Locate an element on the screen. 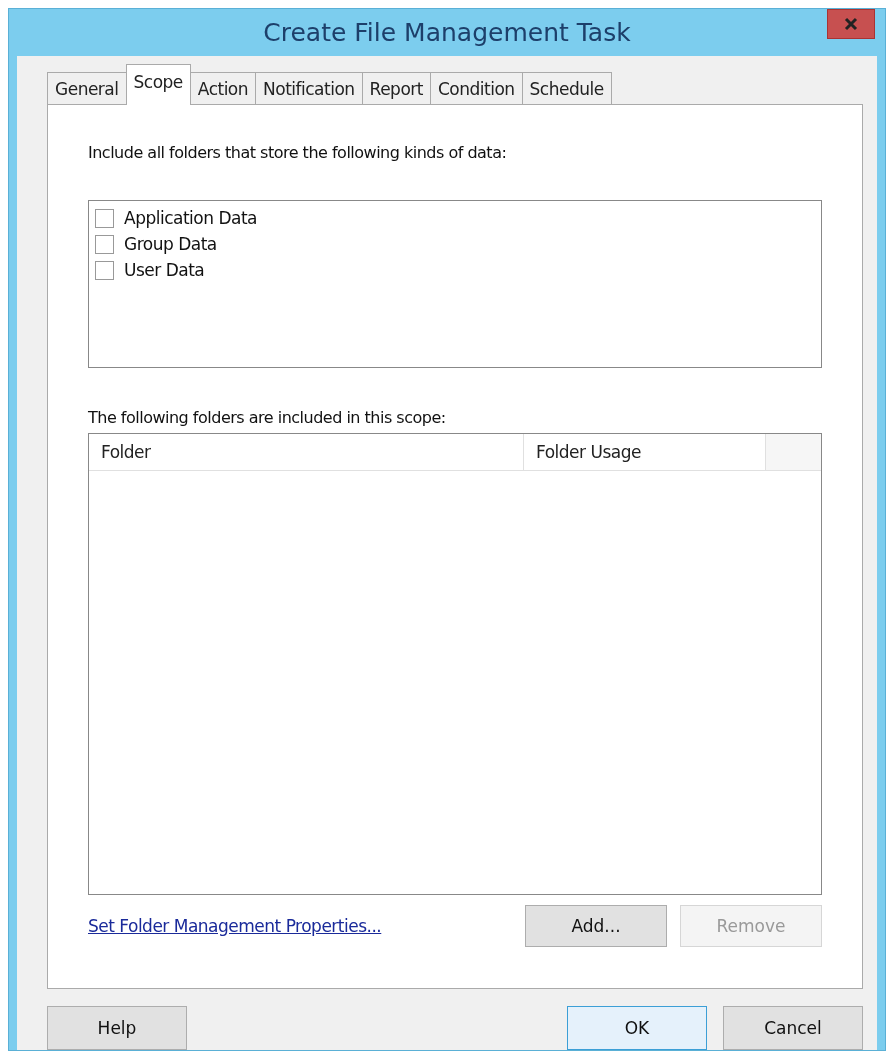  checkbox-label: User Data is located at coordinates (164, 270).